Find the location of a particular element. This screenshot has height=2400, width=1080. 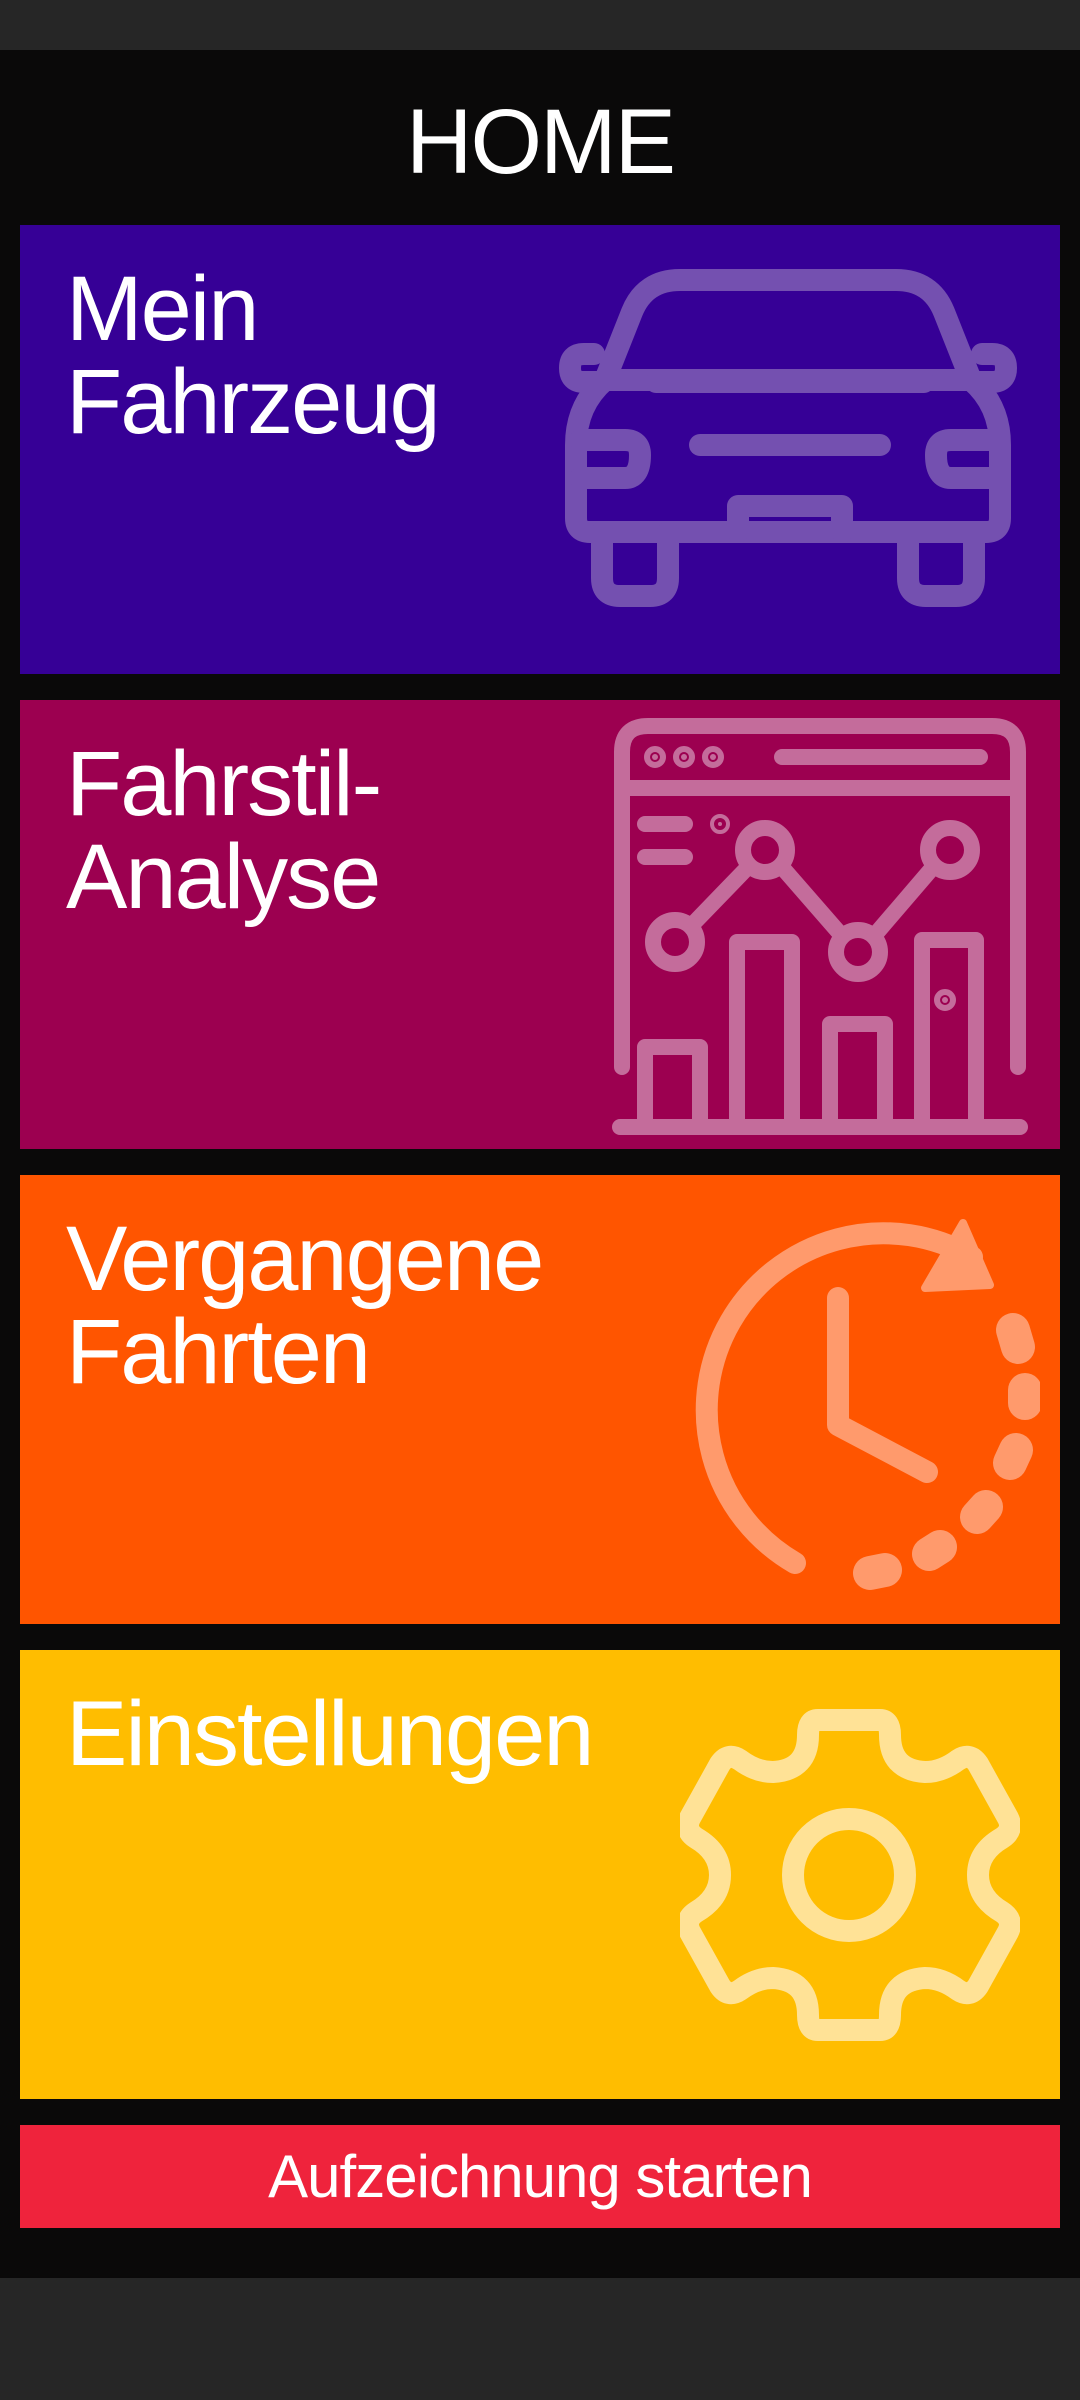

tile-label: Vergangene Fahrten is located at coordinates (305, 1305).